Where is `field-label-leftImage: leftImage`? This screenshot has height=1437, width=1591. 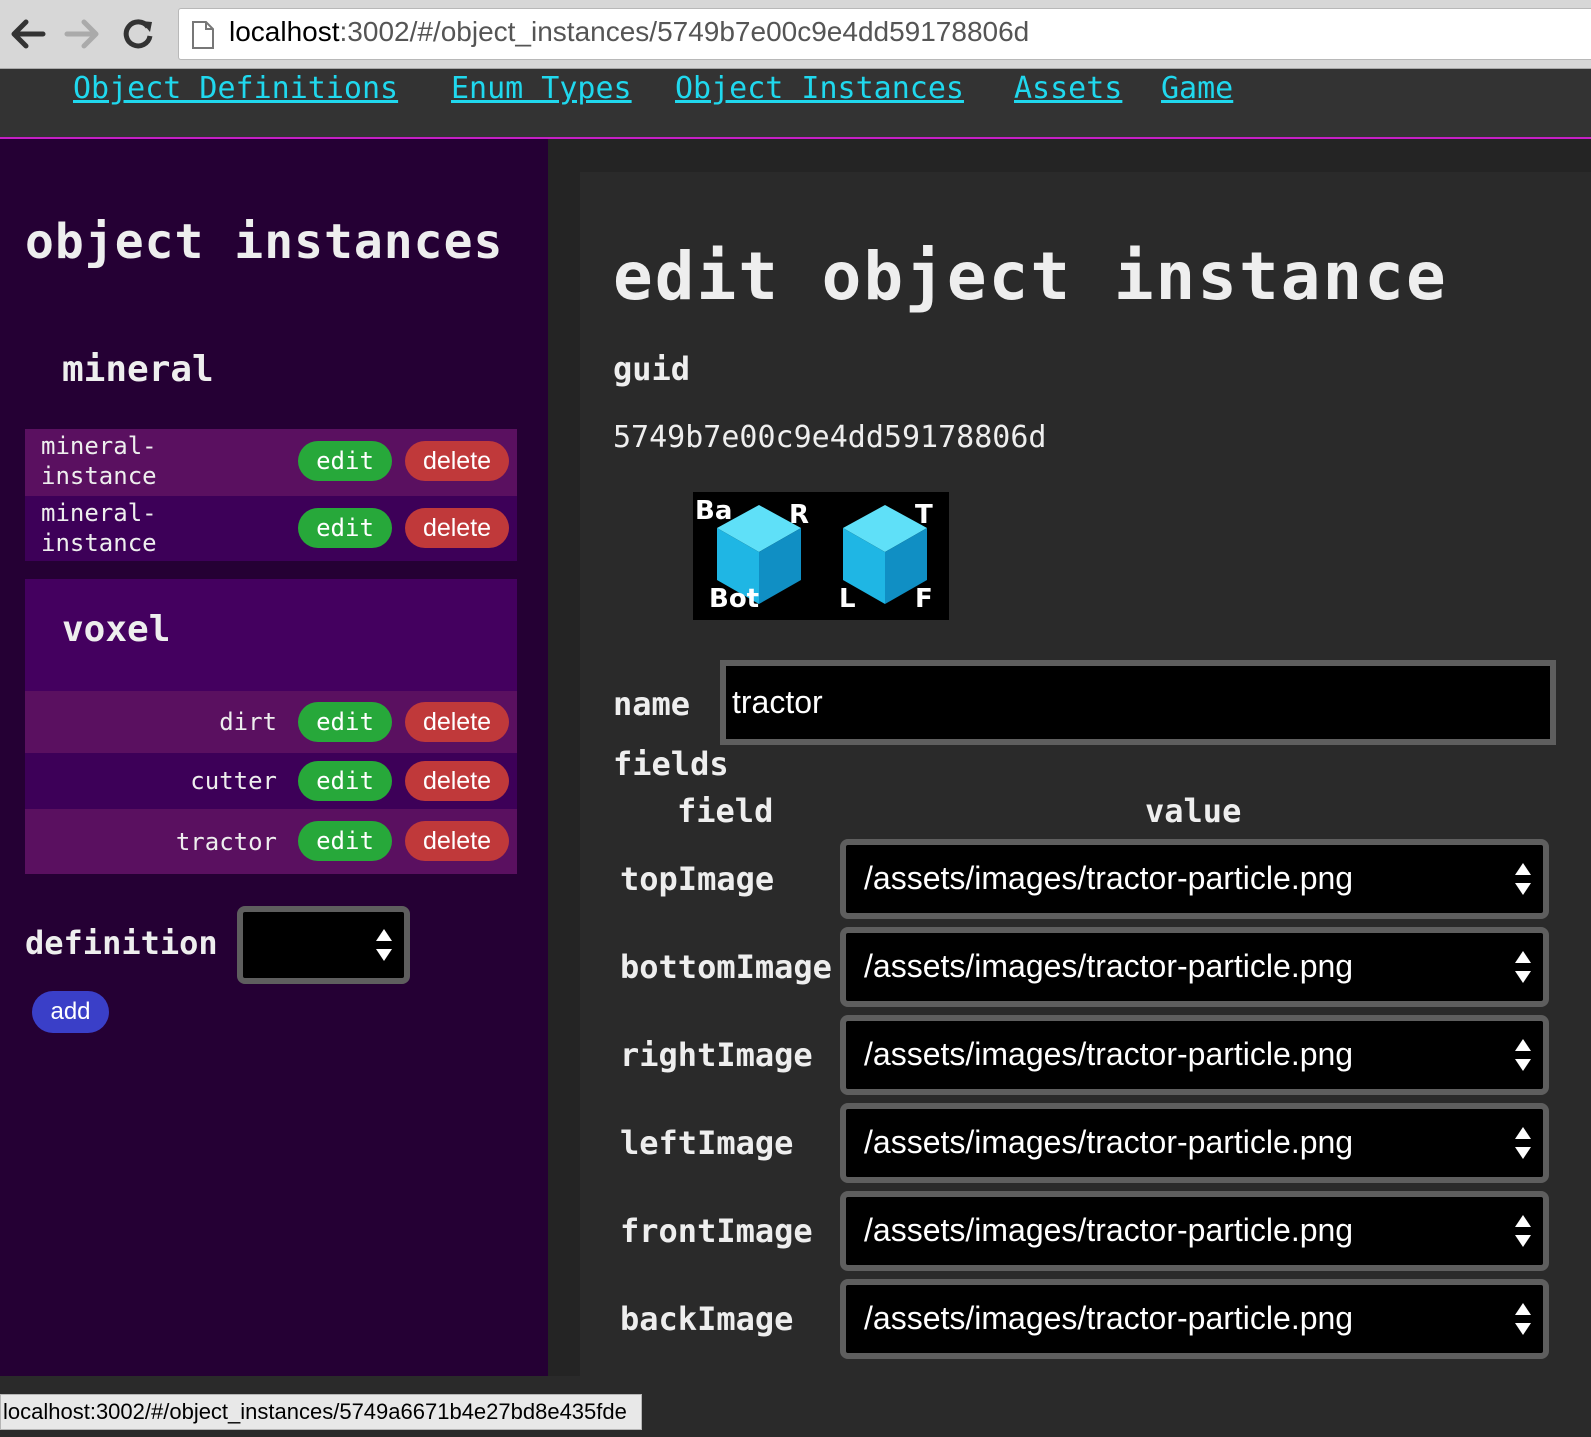
field-label-leftImage: leftImage is located at coordinates (707, 1143).